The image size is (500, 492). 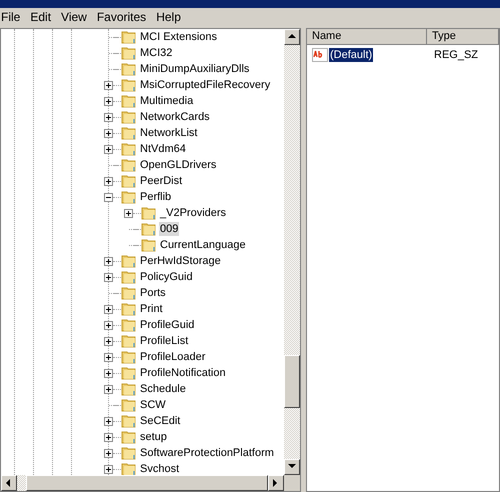 I want to click on collapse-icon, so click(x=108, y=197).